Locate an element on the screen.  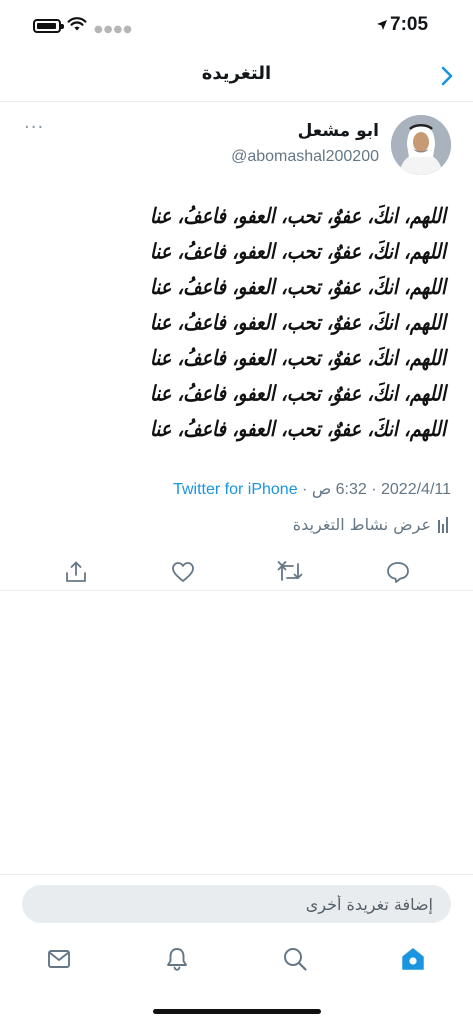
share-button is located at coordinates (76, 572).